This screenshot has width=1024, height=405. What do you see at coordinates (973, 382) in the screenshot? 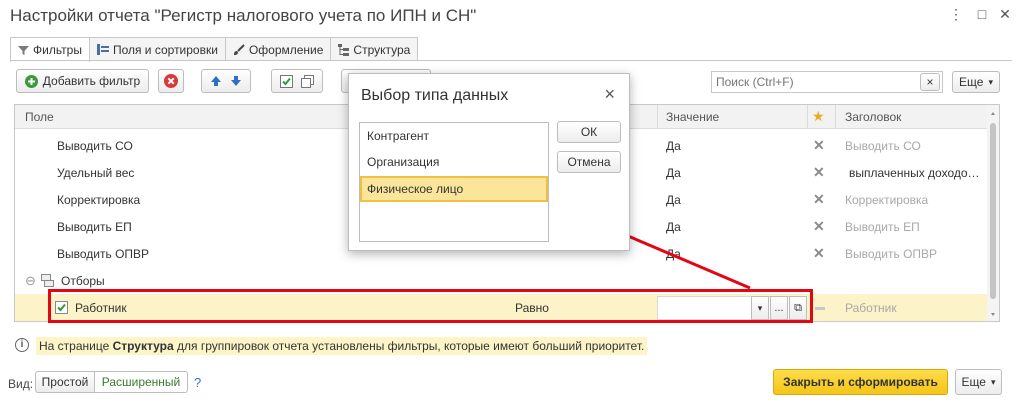
I see `footer-more-label: Еще` at bounding box center [973, 382].